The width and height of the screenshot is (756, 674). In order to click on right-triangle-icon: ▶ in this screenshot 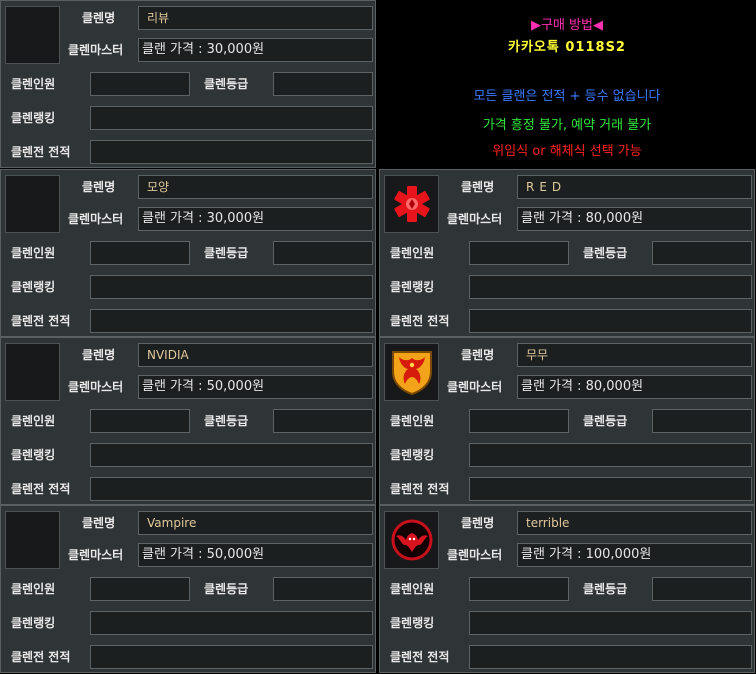, I will do `click(536, 25)`.